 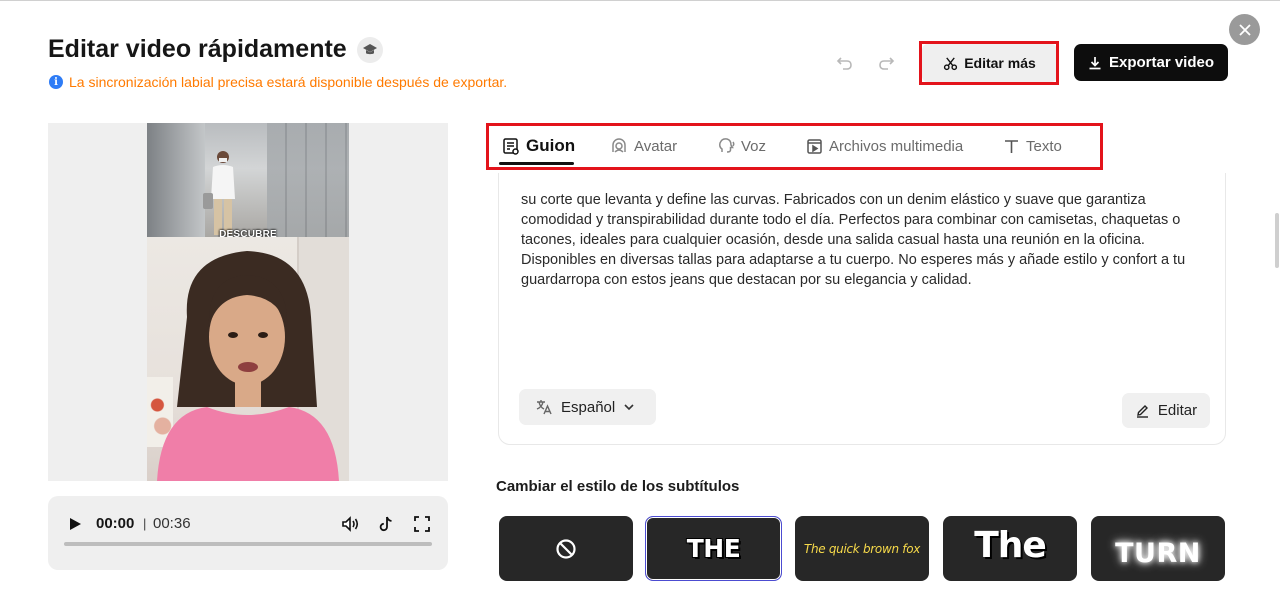 I want to click on pencil-icon, so click(x=1142, y=411).